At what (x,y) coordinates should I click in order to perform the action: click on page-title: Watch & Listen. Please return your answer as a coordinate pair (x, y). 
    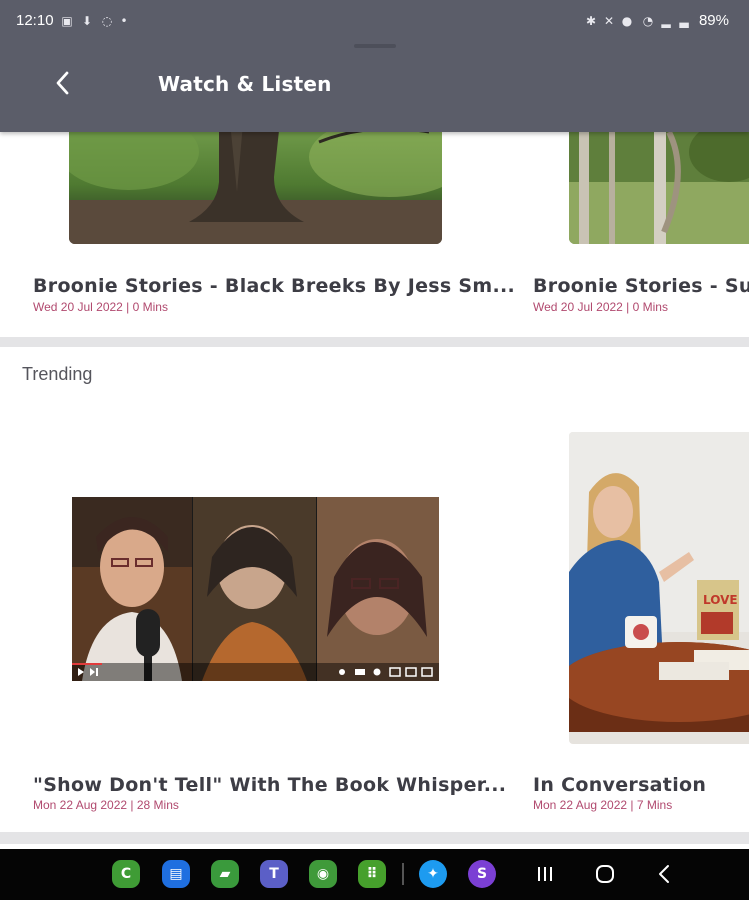
    Looking at the image, I should click on (245, 84).